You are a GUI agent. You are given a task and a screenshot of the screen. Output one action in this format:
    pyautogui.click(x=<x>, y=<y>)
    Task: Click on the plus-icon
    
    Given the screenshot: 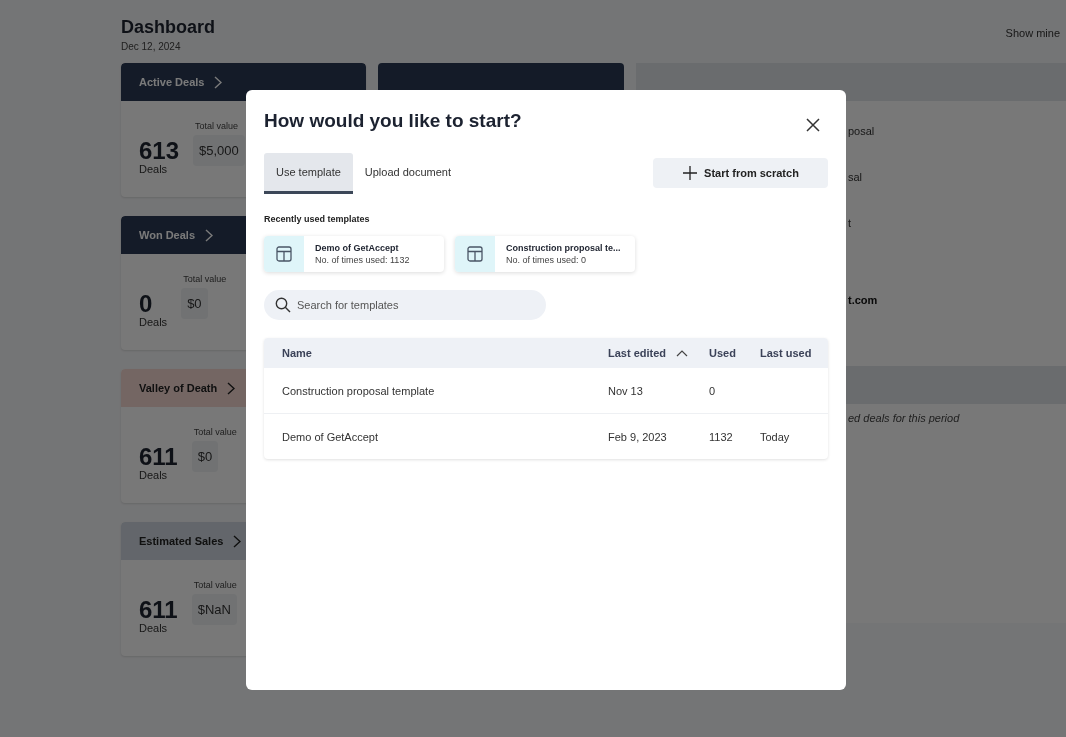 What is the action you would take?
    pyautogui.click(x=690, y=173)
    